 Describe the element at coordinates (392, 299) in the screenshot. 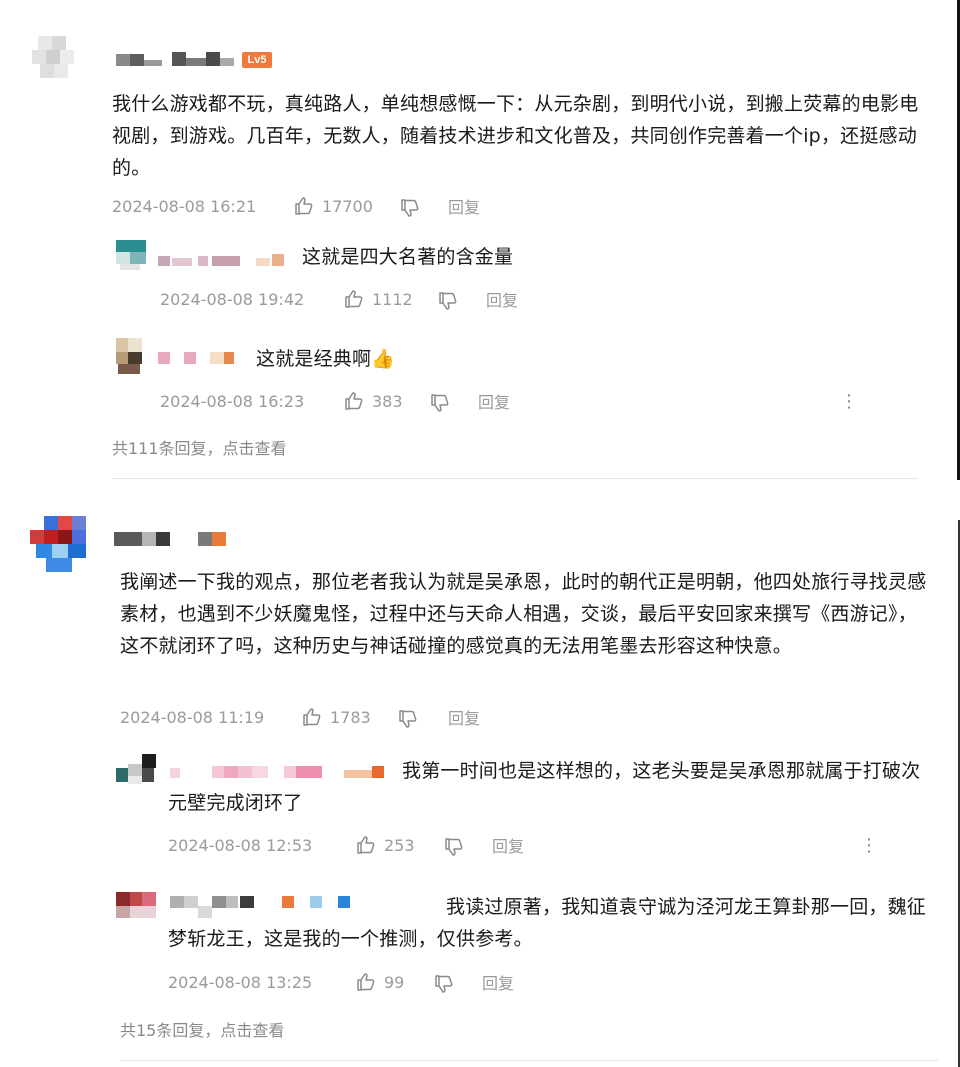

I see `like-count: 1112` at that location.